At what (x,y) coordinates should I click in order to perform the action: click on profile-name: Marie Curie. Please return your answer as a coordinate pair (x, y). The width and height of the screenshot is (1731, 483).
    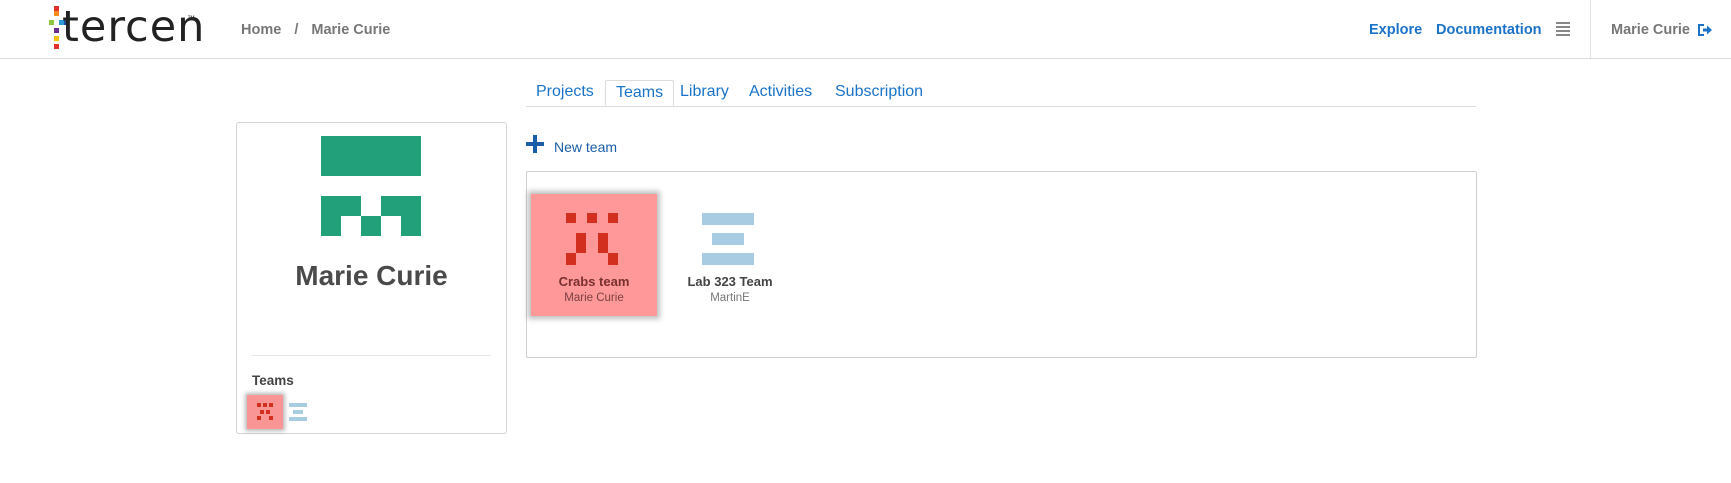
    Looking at the image, I should click on (371, 275).